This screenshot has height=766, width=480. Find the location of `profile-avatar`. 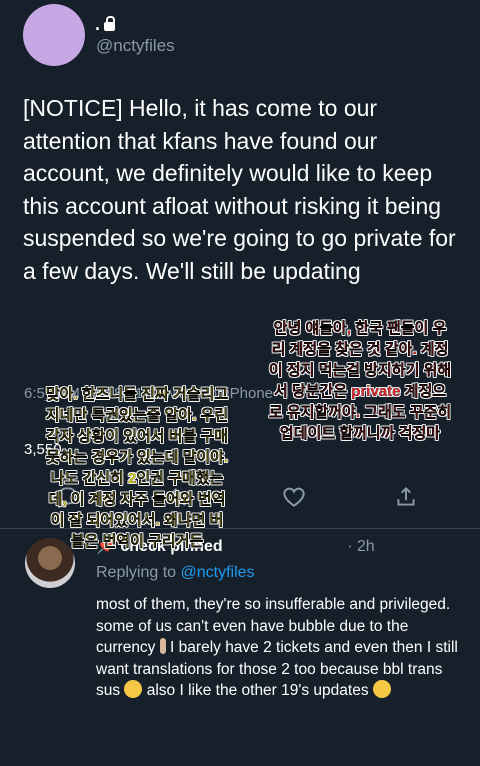

profile-avatar is located at coordinates (54, 35).